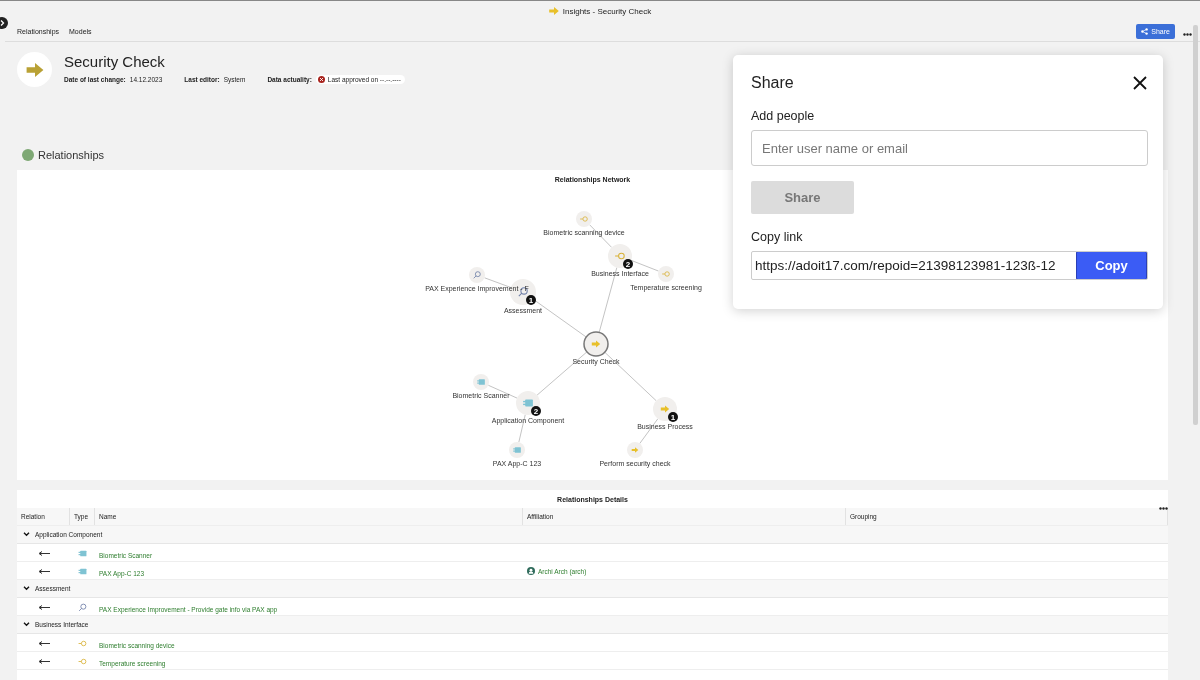 This screenshot has height=680, width=1200. What do you see at coordinates (949, 148) in the screenshot?
I see `people-input: Enter user name or email` at bounding box center [949, 148].